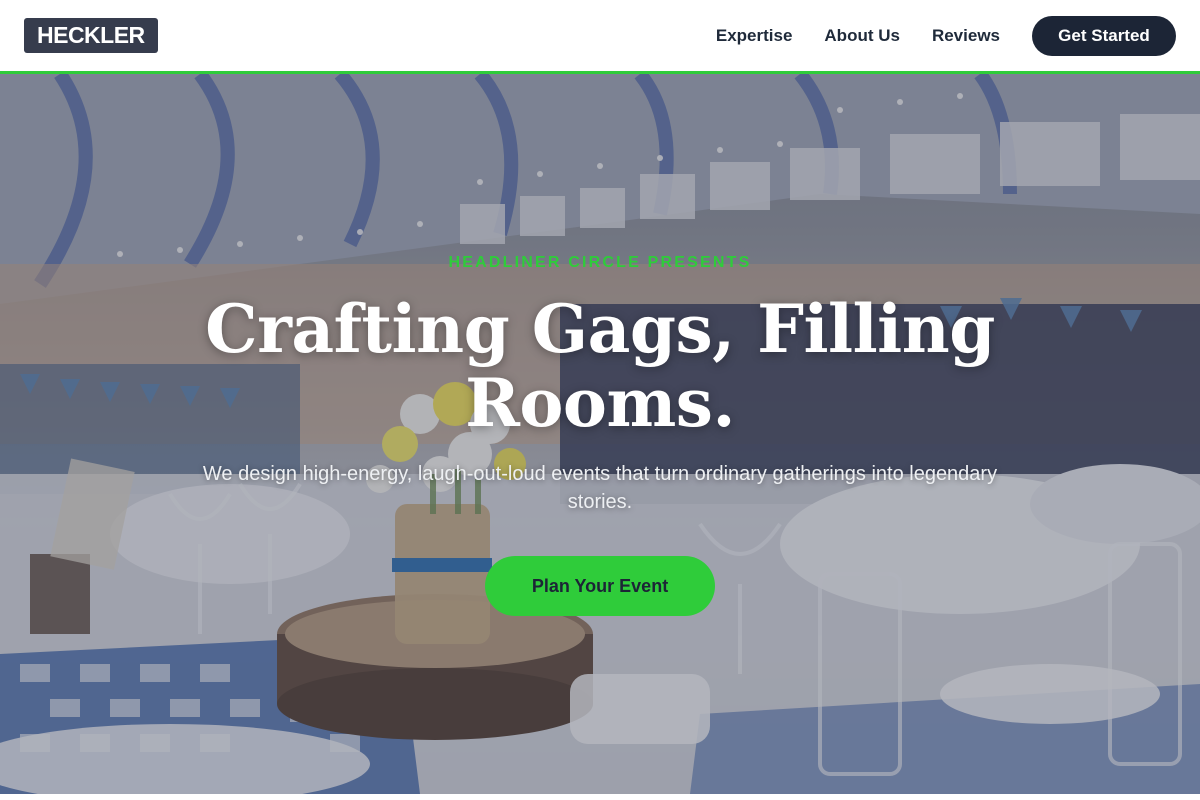 This screenshot has height=800, width=1200. What do you see at coordinates (600, 586) in the screenshot?
I see `plan-your-event-button: Plan Your Event` at bounding box center [600, 586].